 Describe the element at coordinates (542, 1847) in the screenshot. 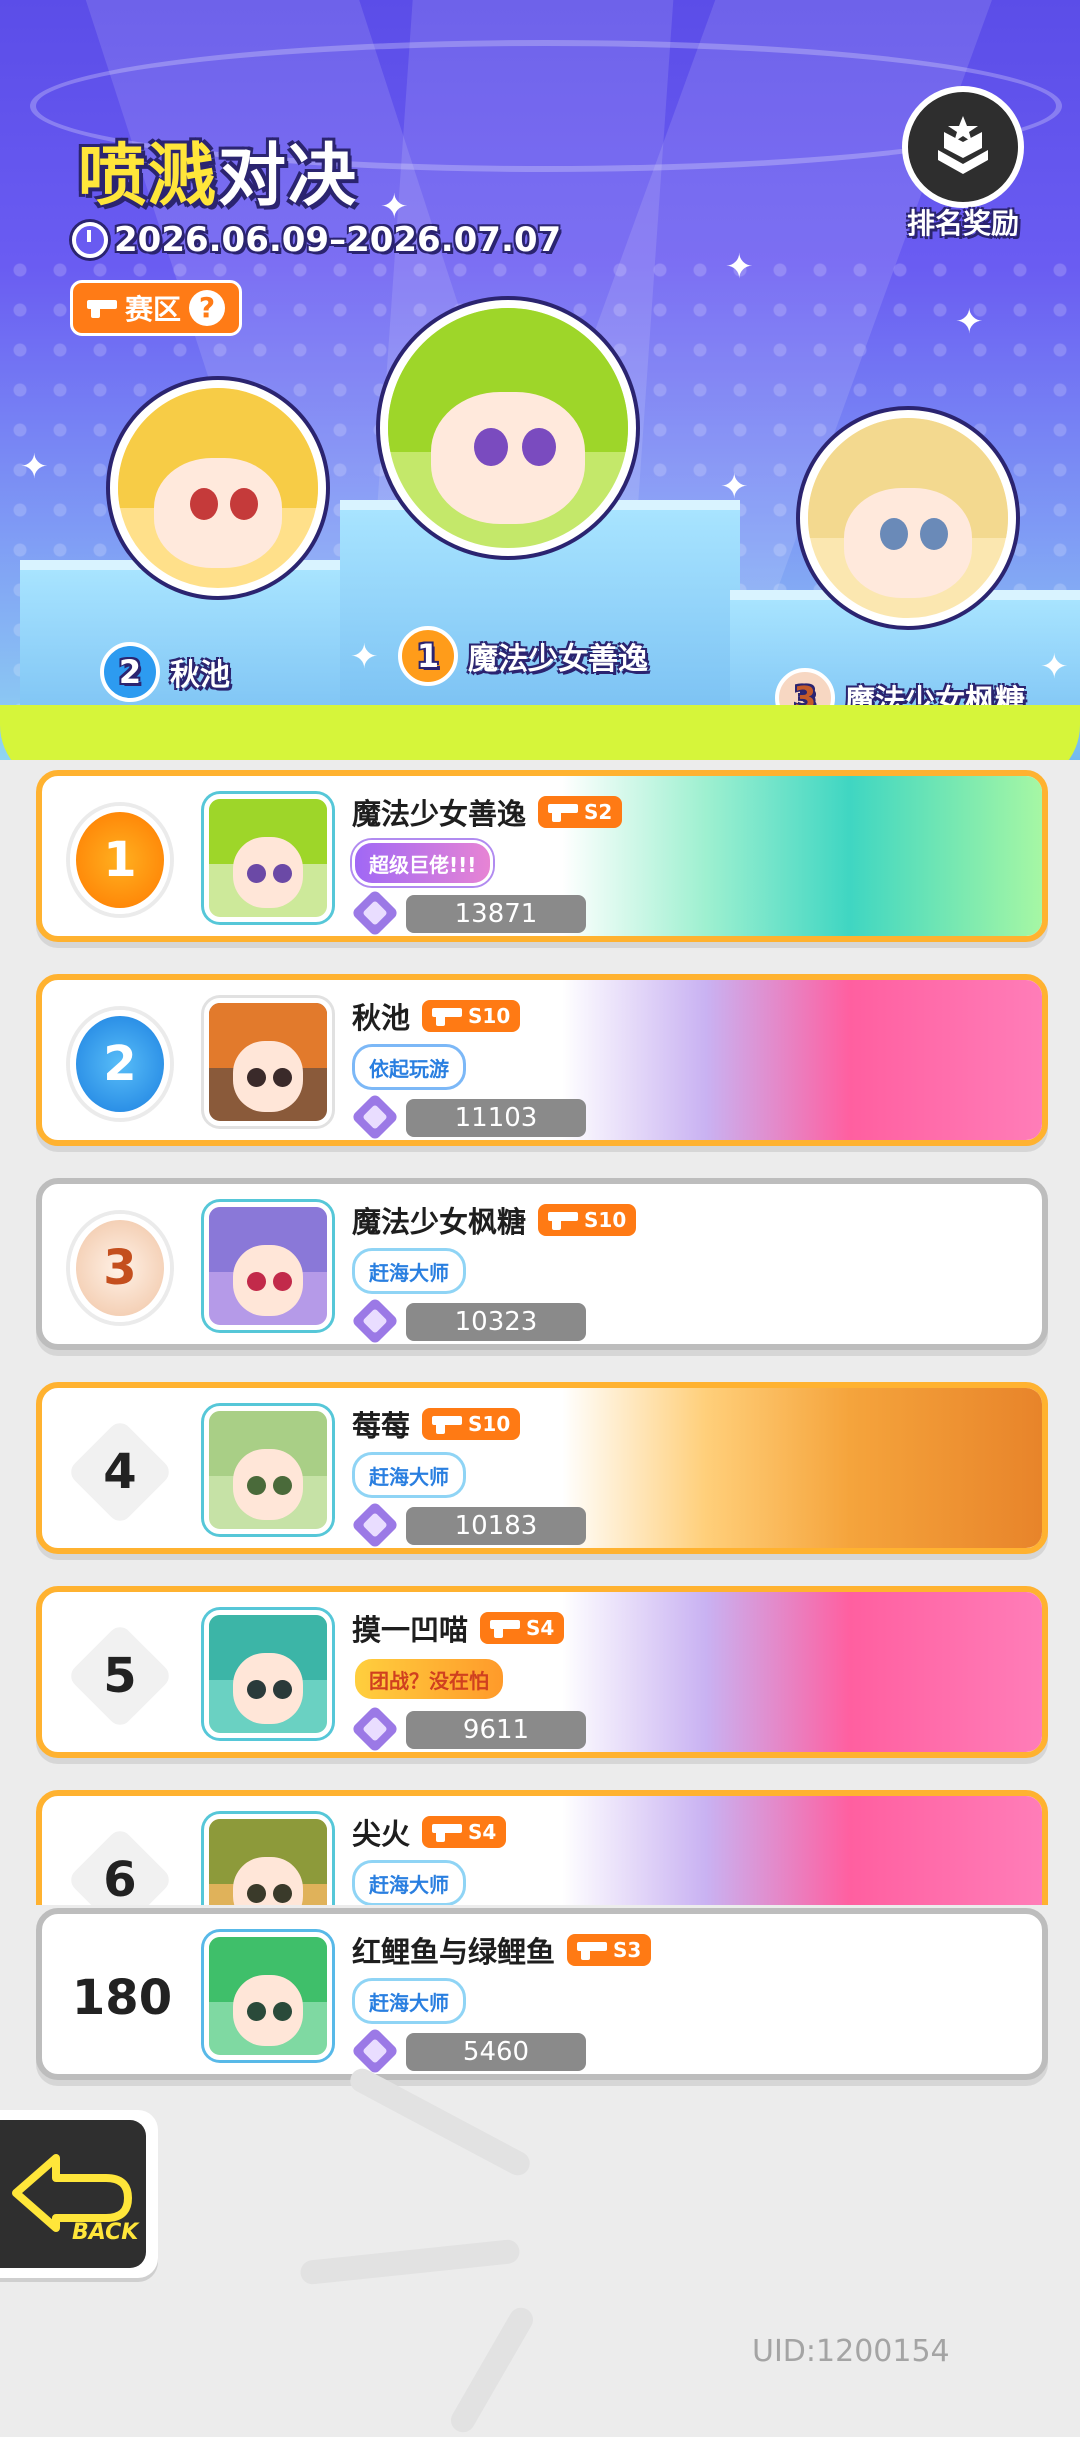

I see `leaderboard-row: 6 尖火 S4 赶海大师` at that location.